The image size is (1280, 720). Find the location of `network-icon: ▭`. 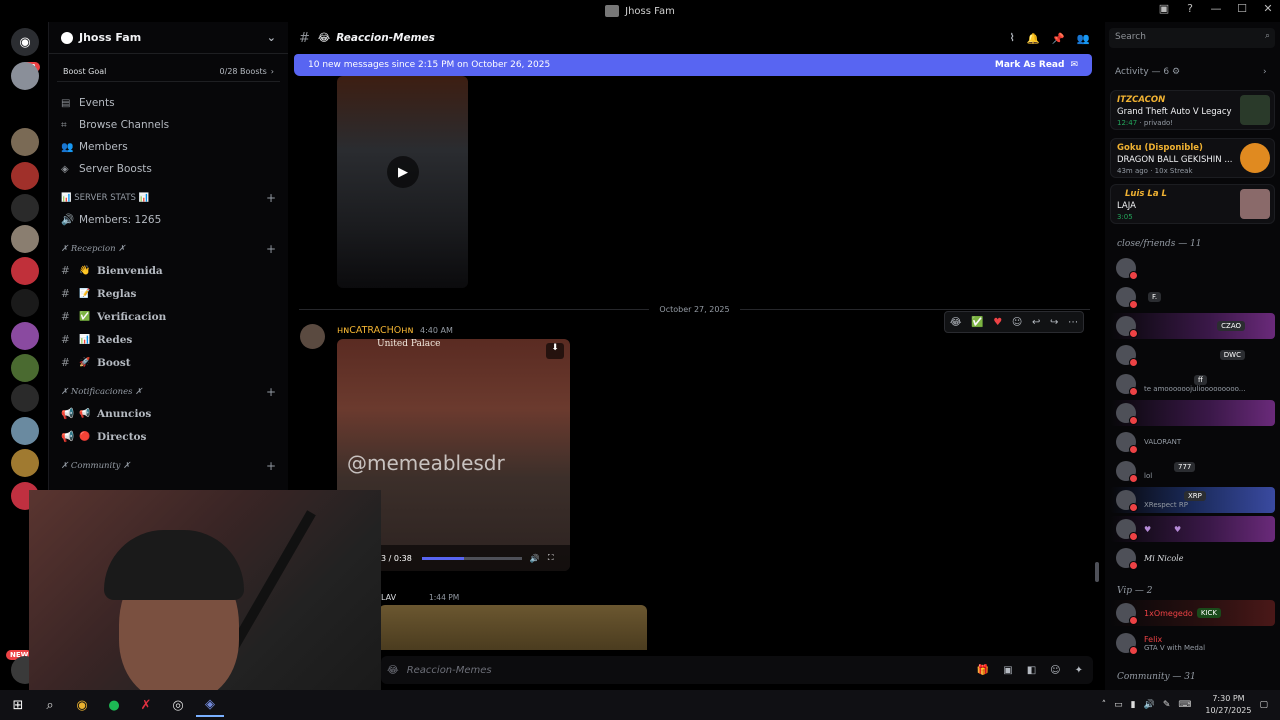

network-icon: ▭ is located at coordinates (1118, 705).